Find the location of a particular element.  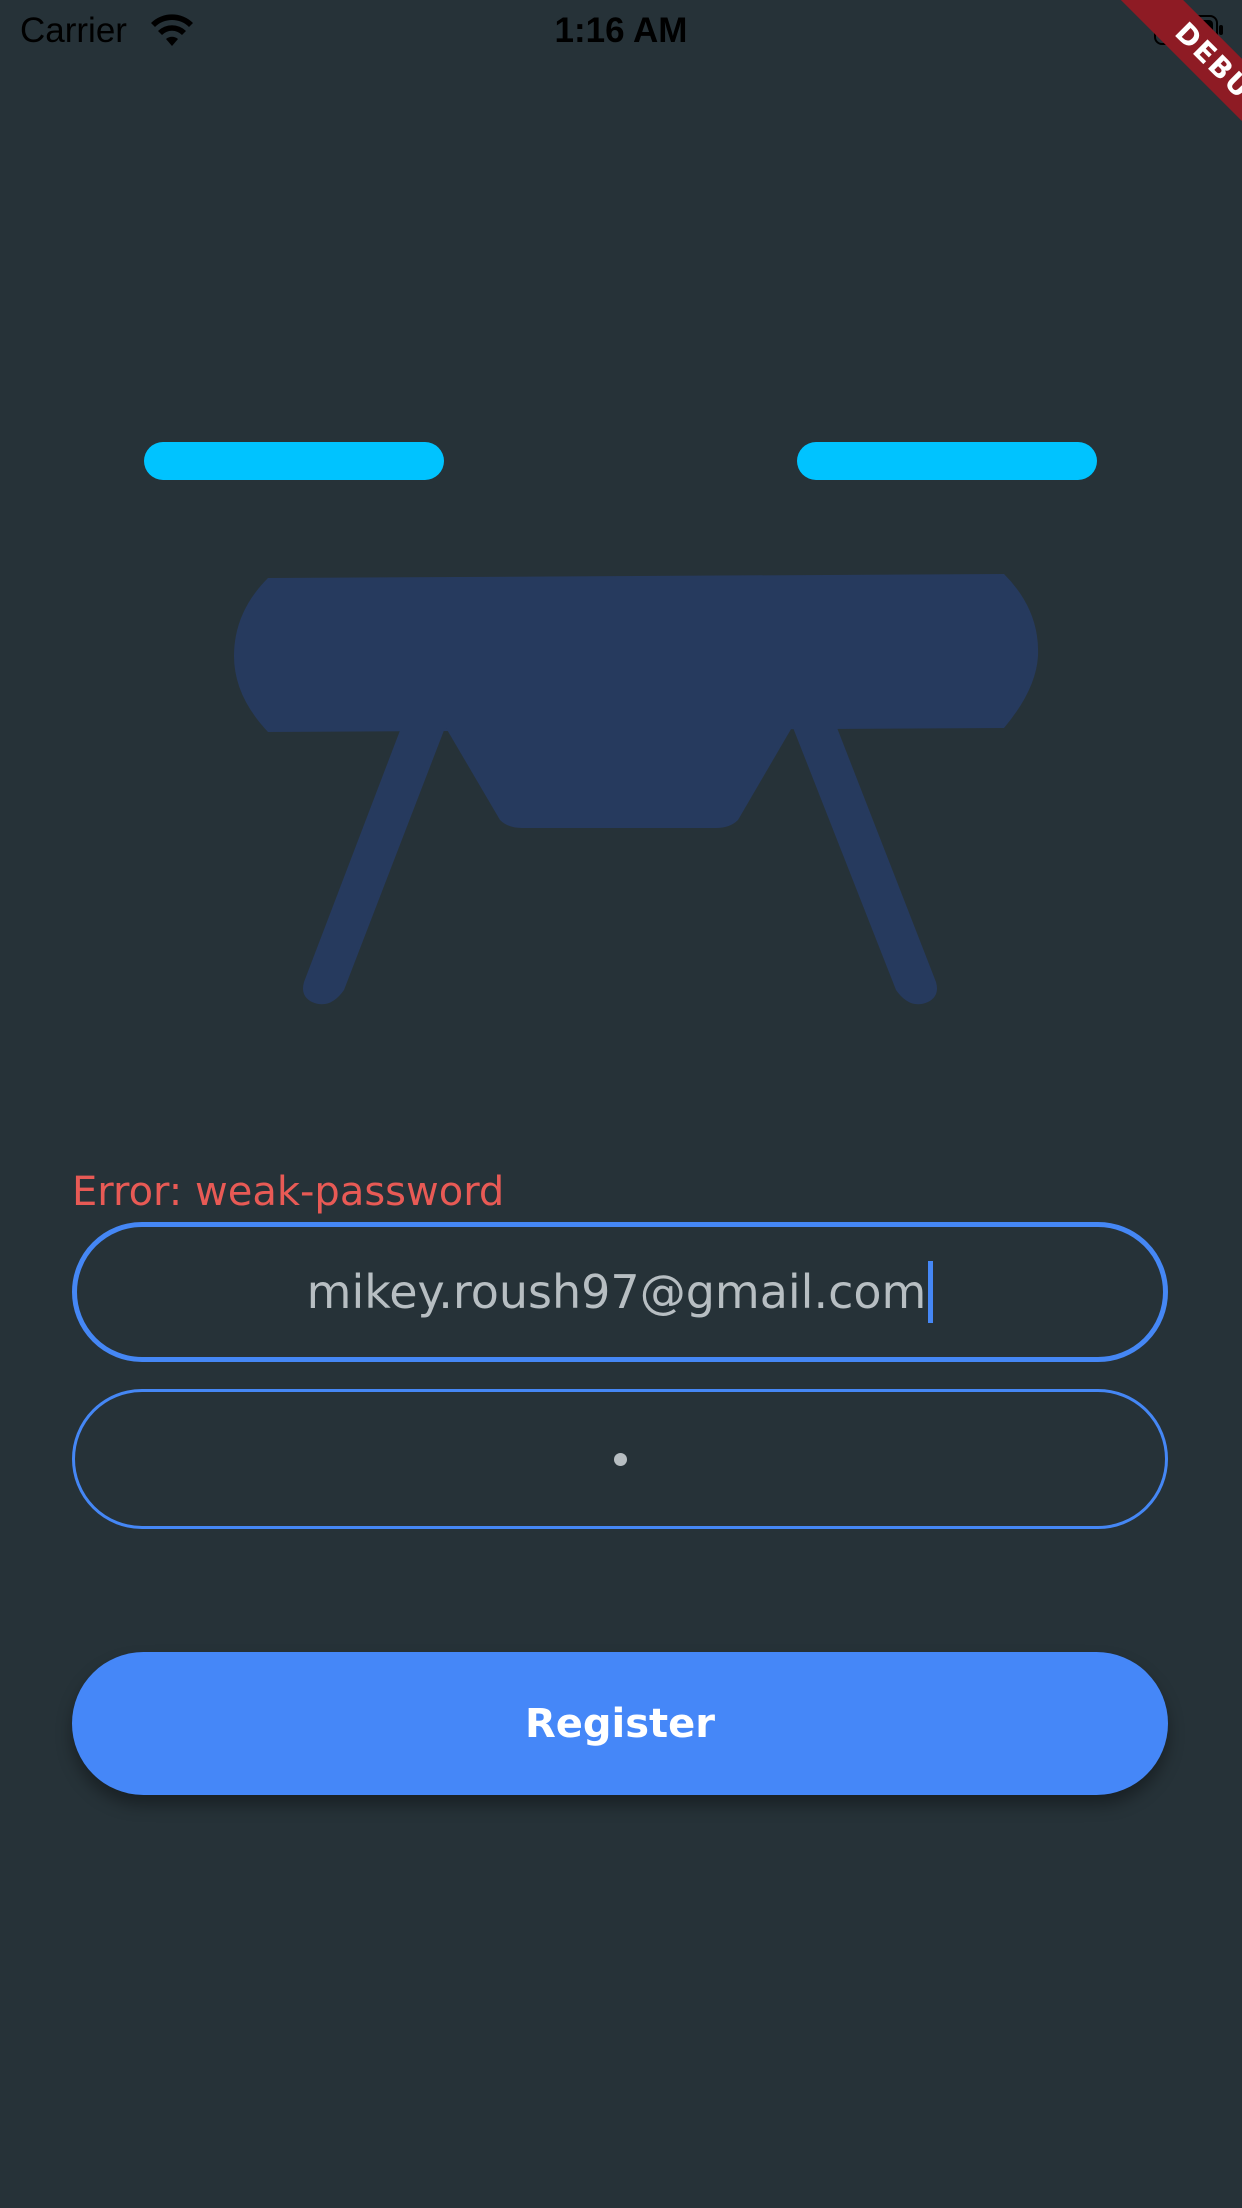

debug-banner: DEBUG is located at coordinates (1157, 85).